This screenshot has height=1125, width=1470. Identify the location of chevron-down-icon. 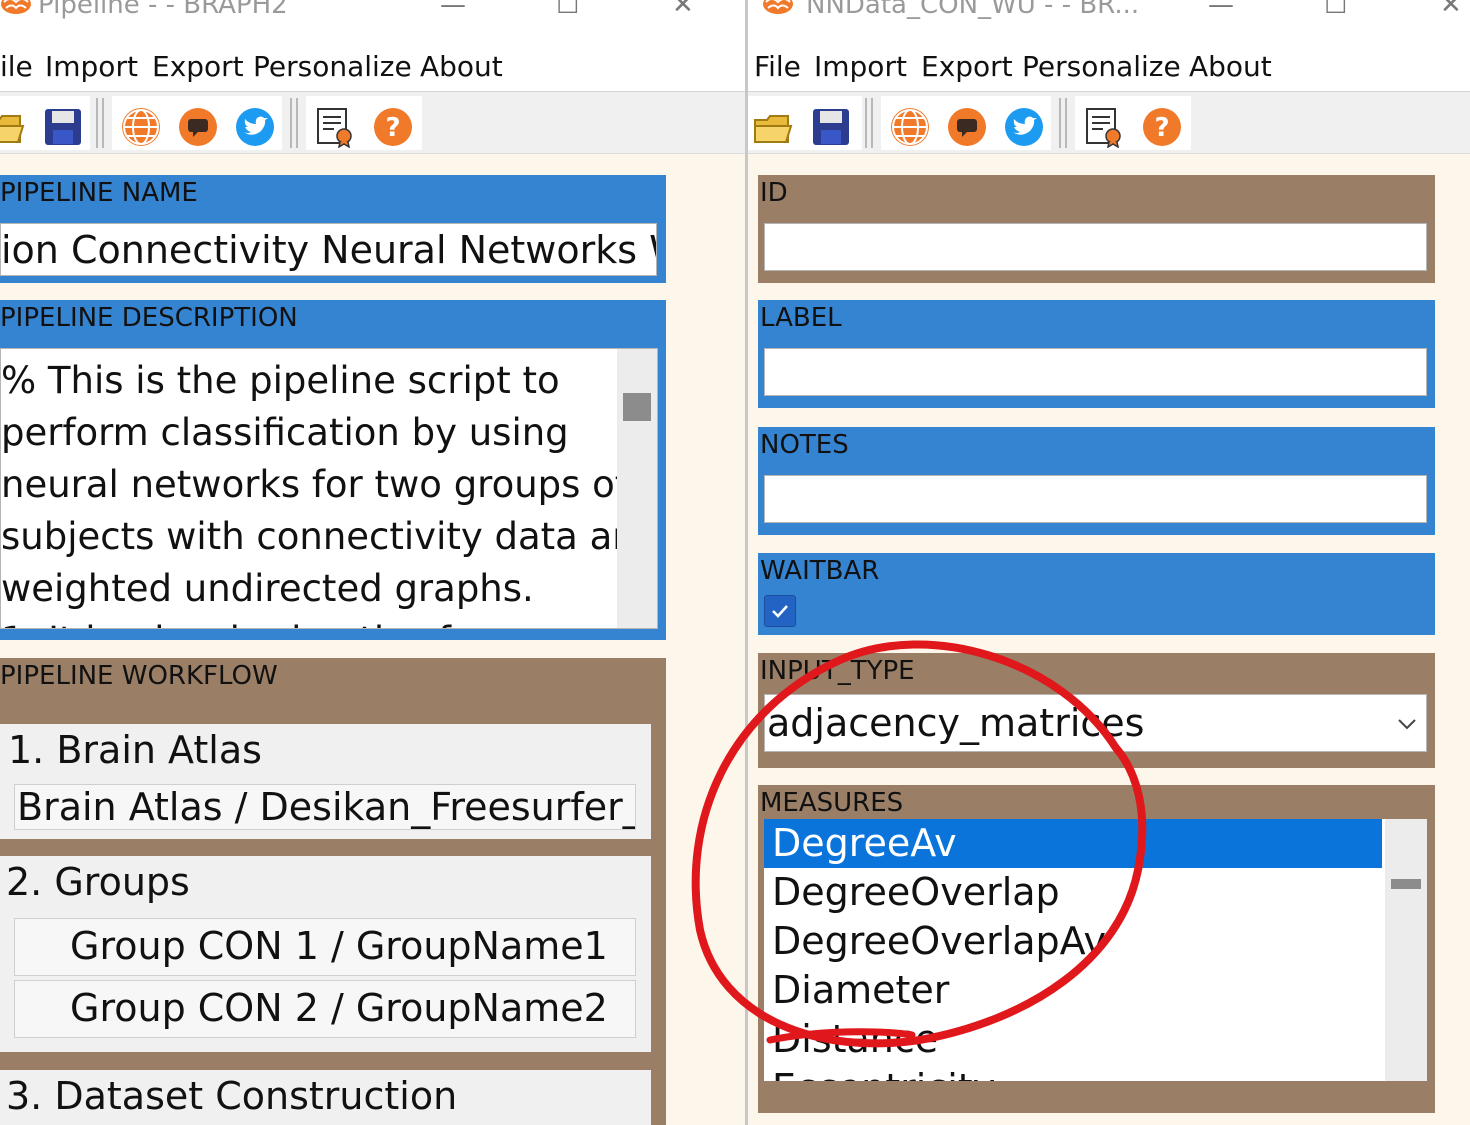
(1407, 724).